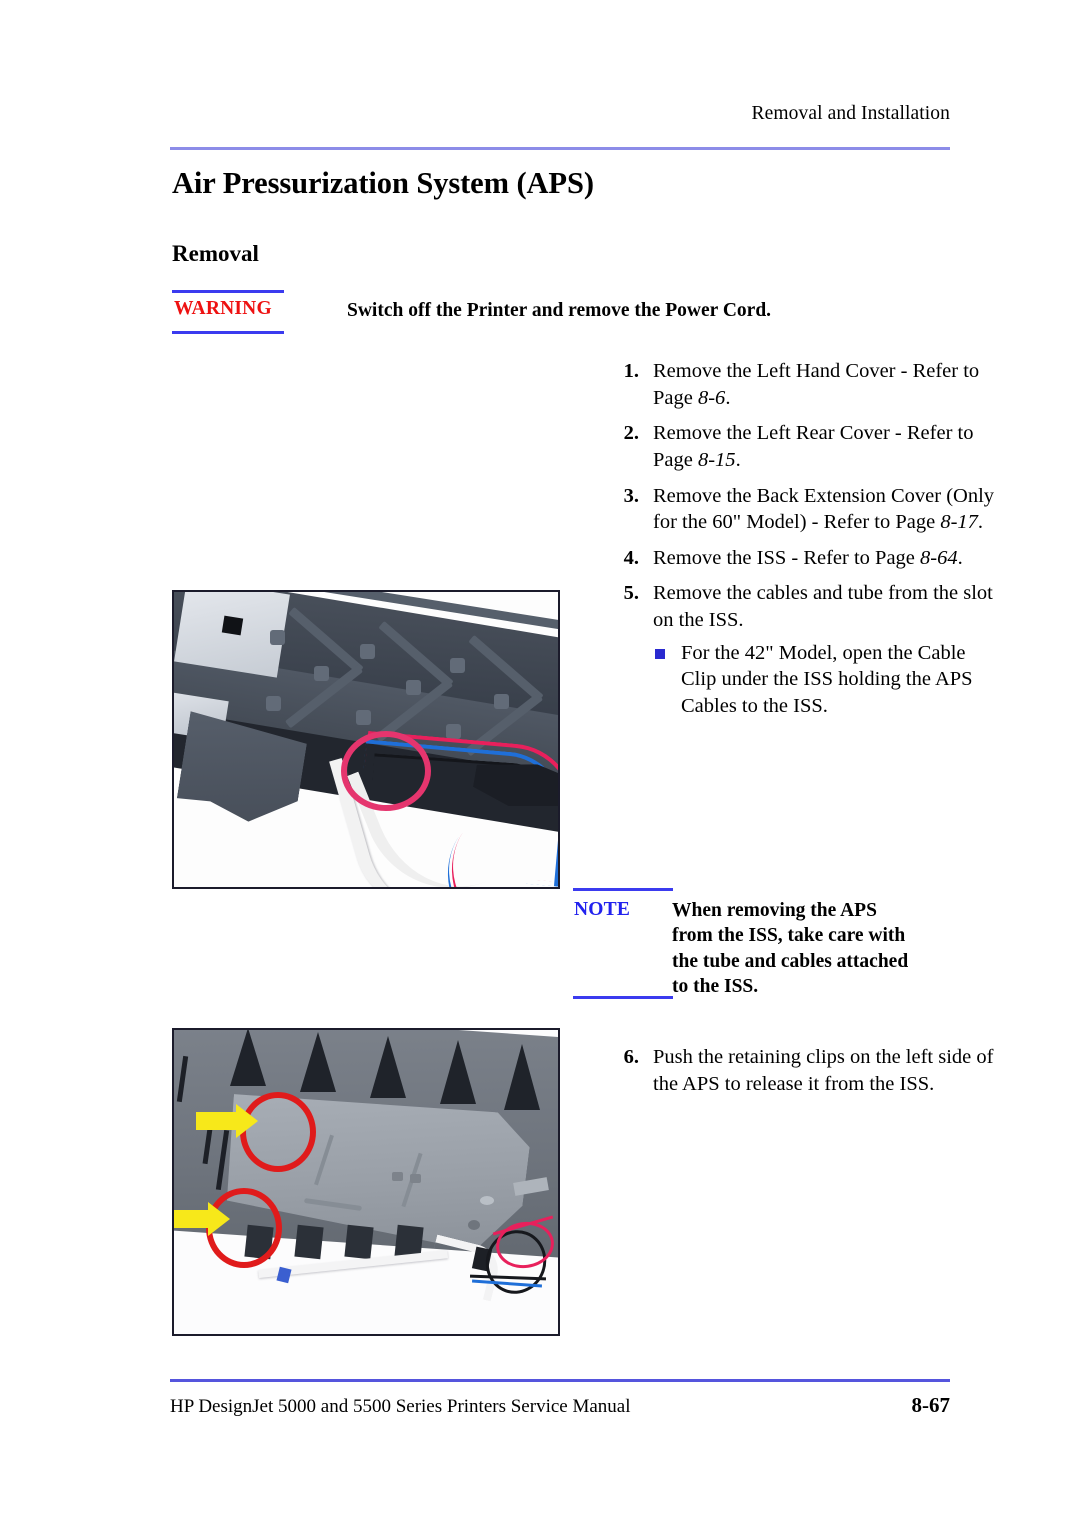 This screenshot has width=1080, height=1528. What do you see at coordinates (560, 148) in the screenshot?
I see `header-rule` at bounding box center [560, 148].